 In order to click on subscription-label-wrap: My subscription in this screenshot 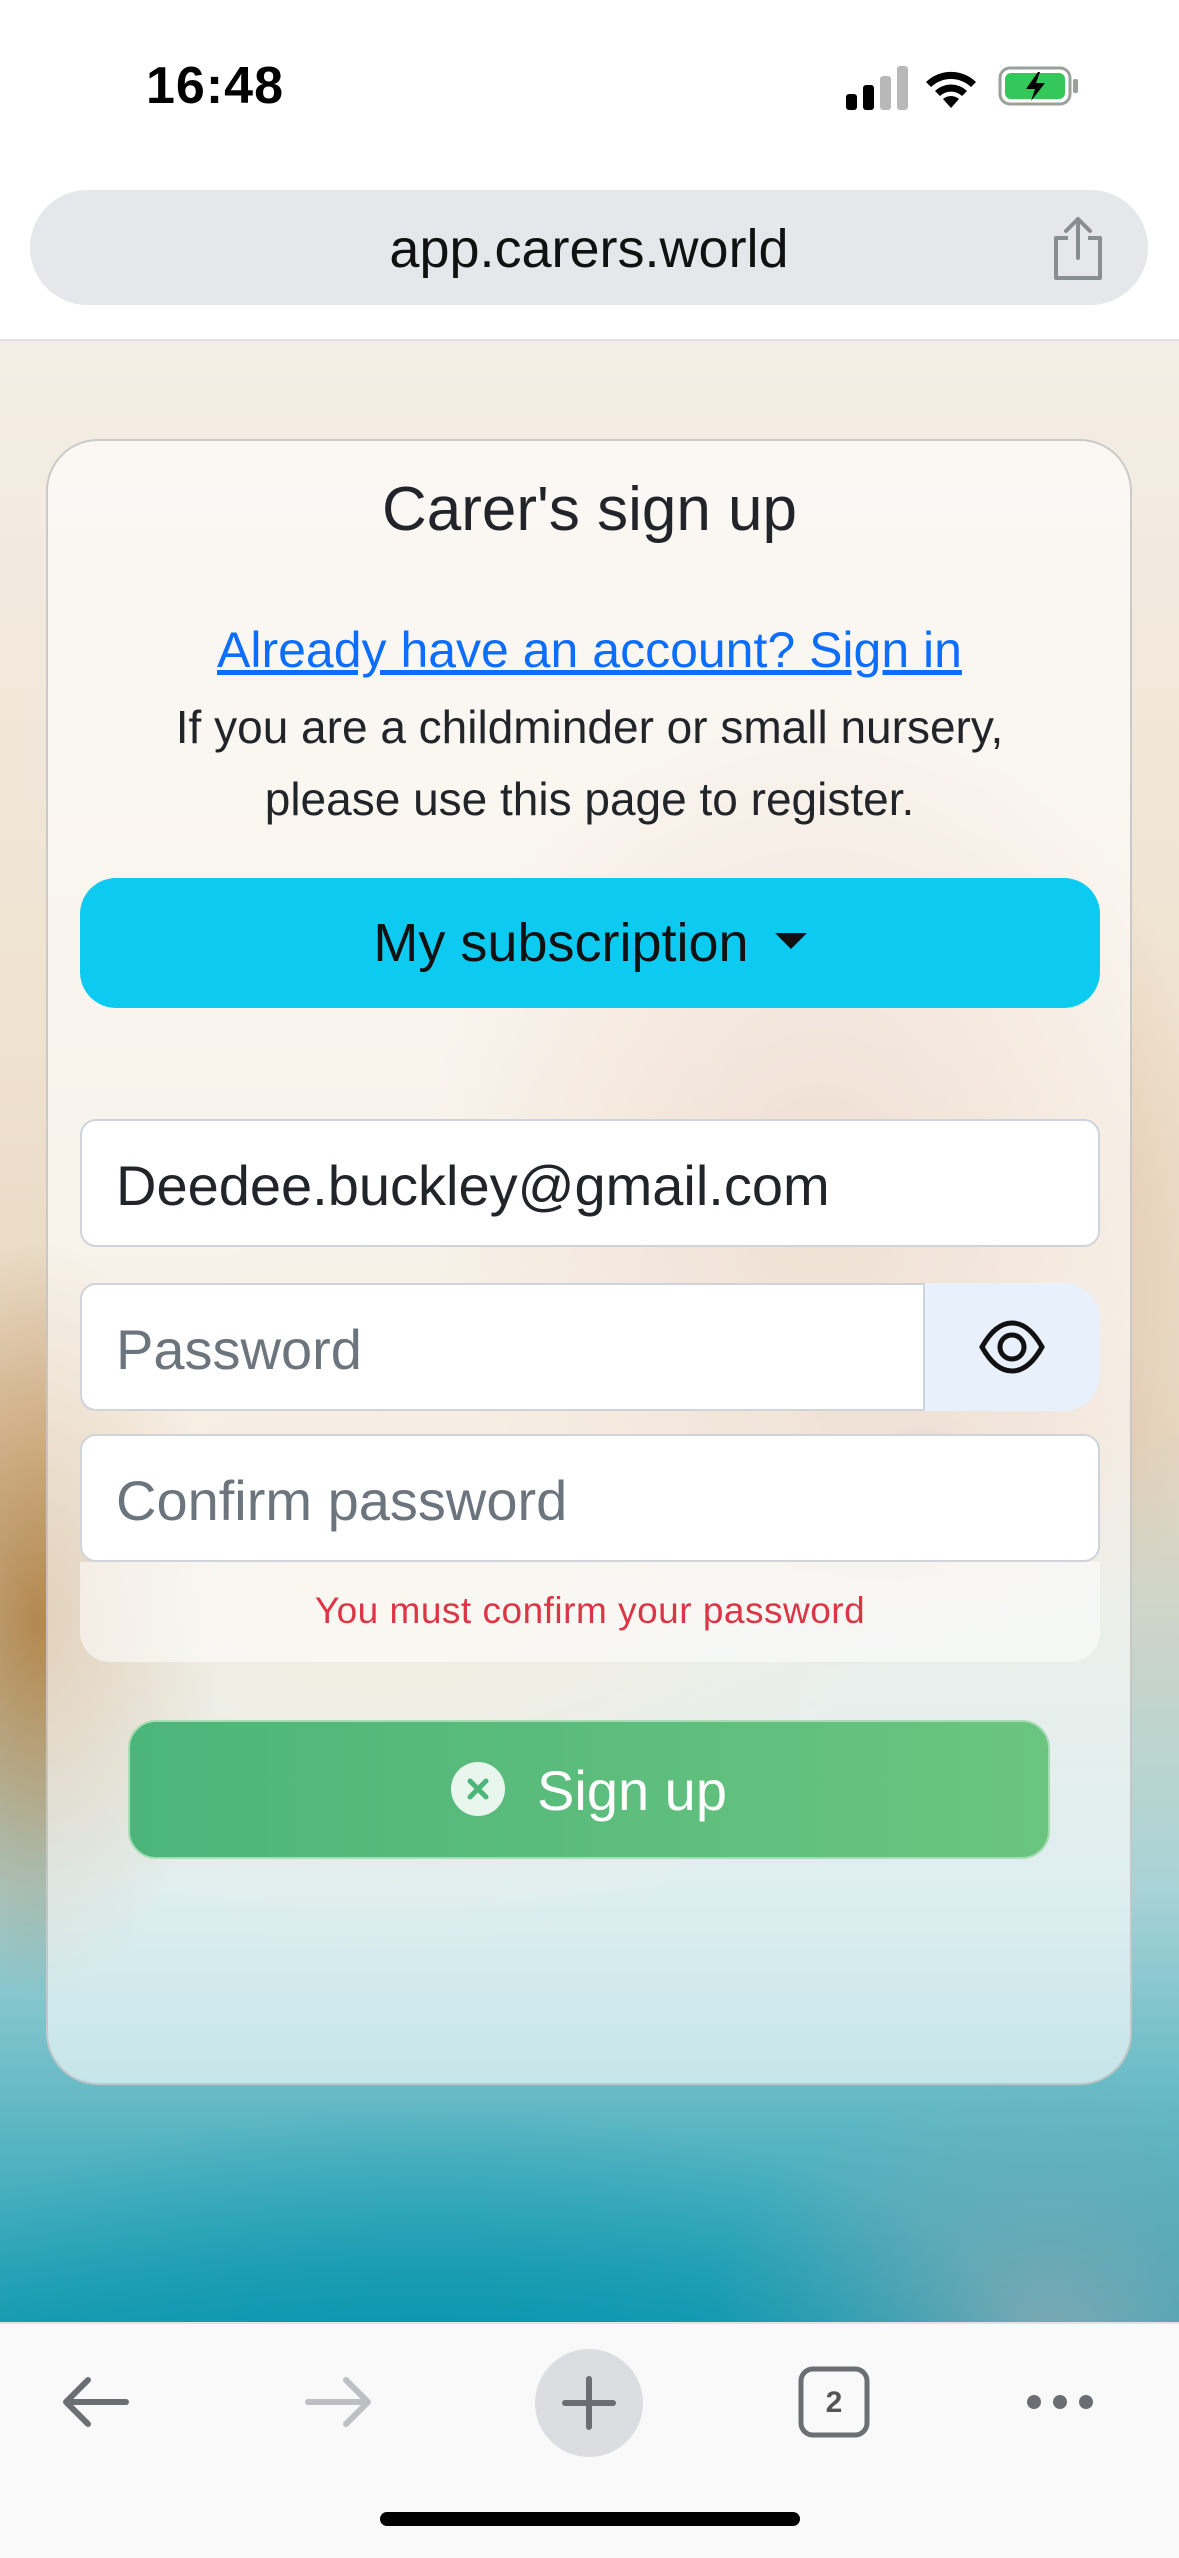, I will do `click(590, 943)`.